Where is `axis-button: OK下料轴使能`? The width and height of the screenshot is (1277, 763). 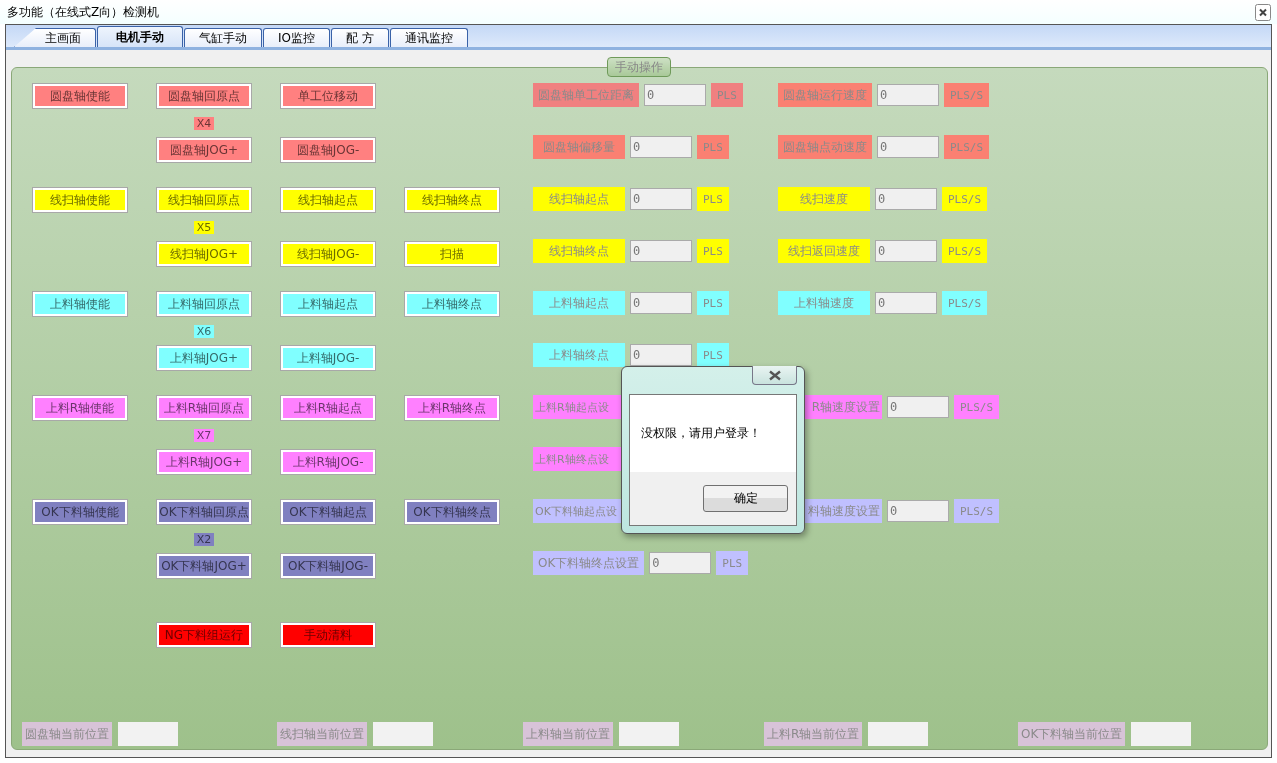 axis-button: OK下料轴使能 is located at coordinates (80, 512).